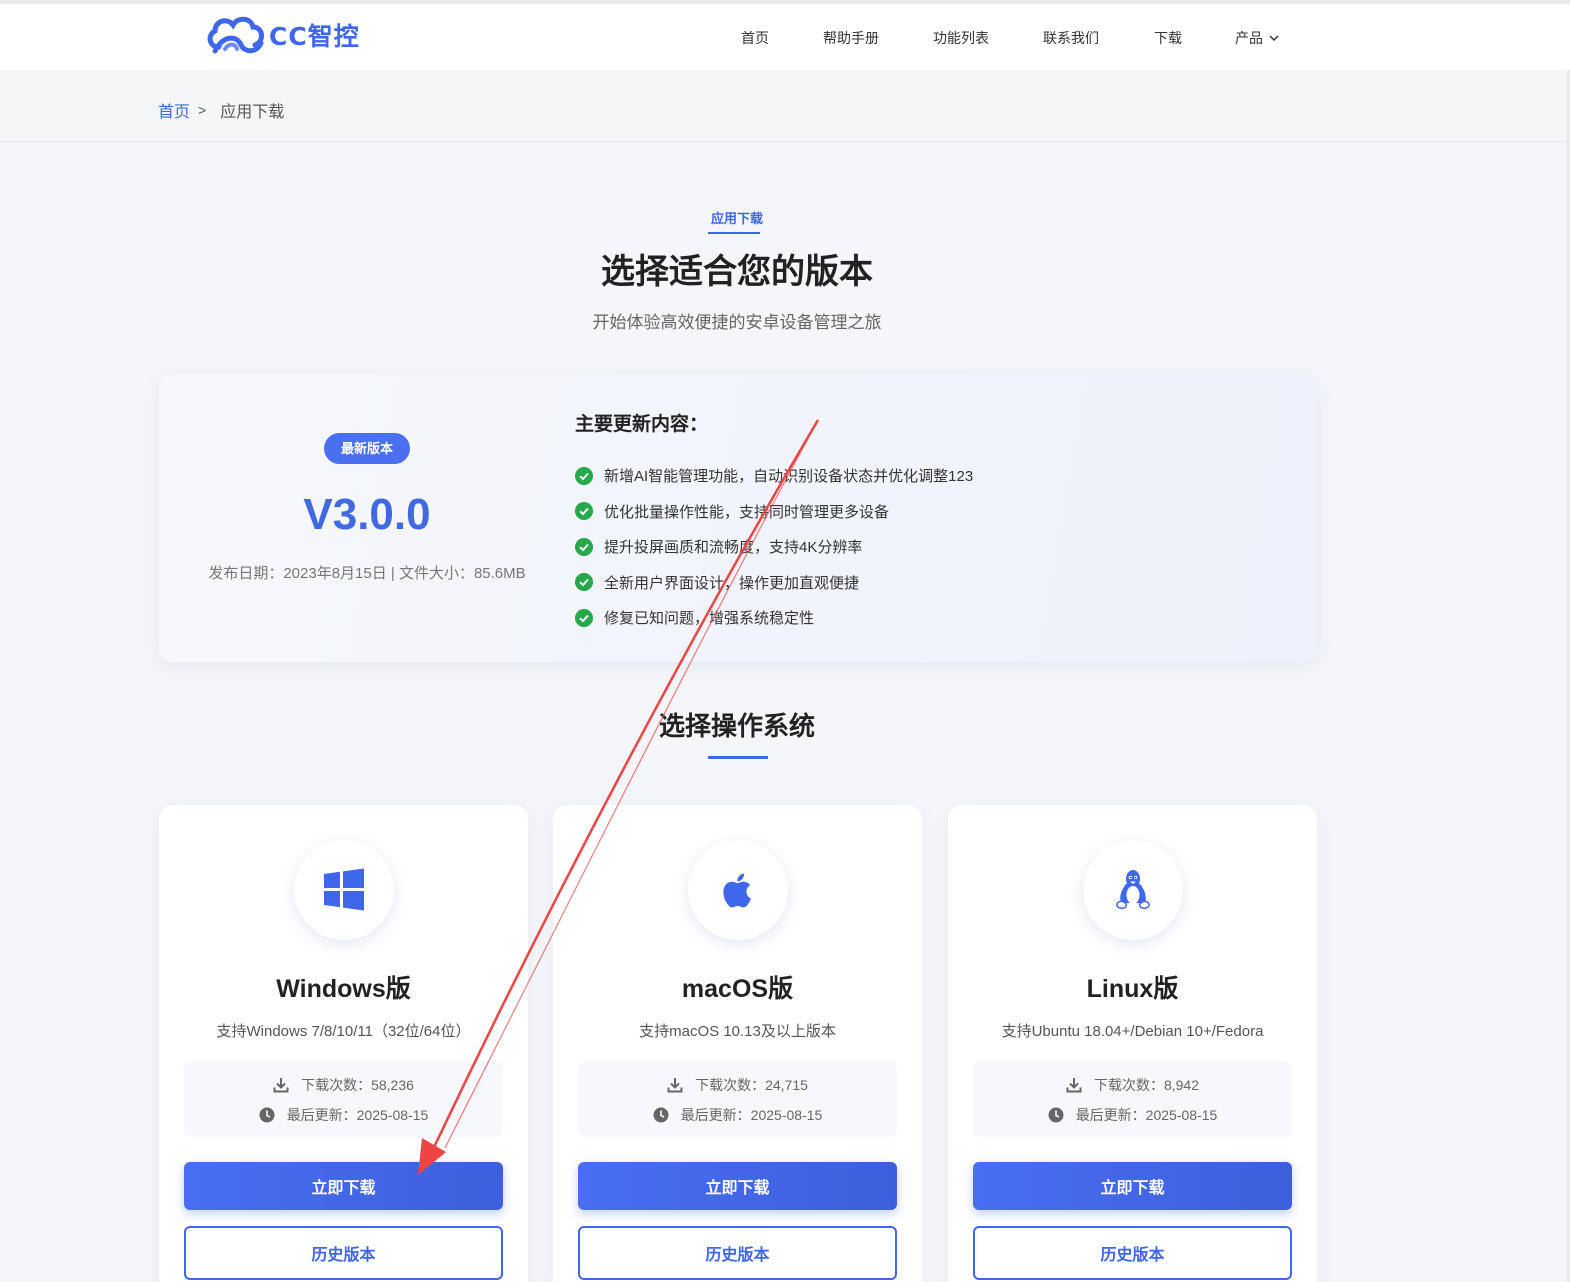 The width and height of the screenshot is (1570, 1282). I want to click on page-title: 选择适合您的版本, so click(737, 272).